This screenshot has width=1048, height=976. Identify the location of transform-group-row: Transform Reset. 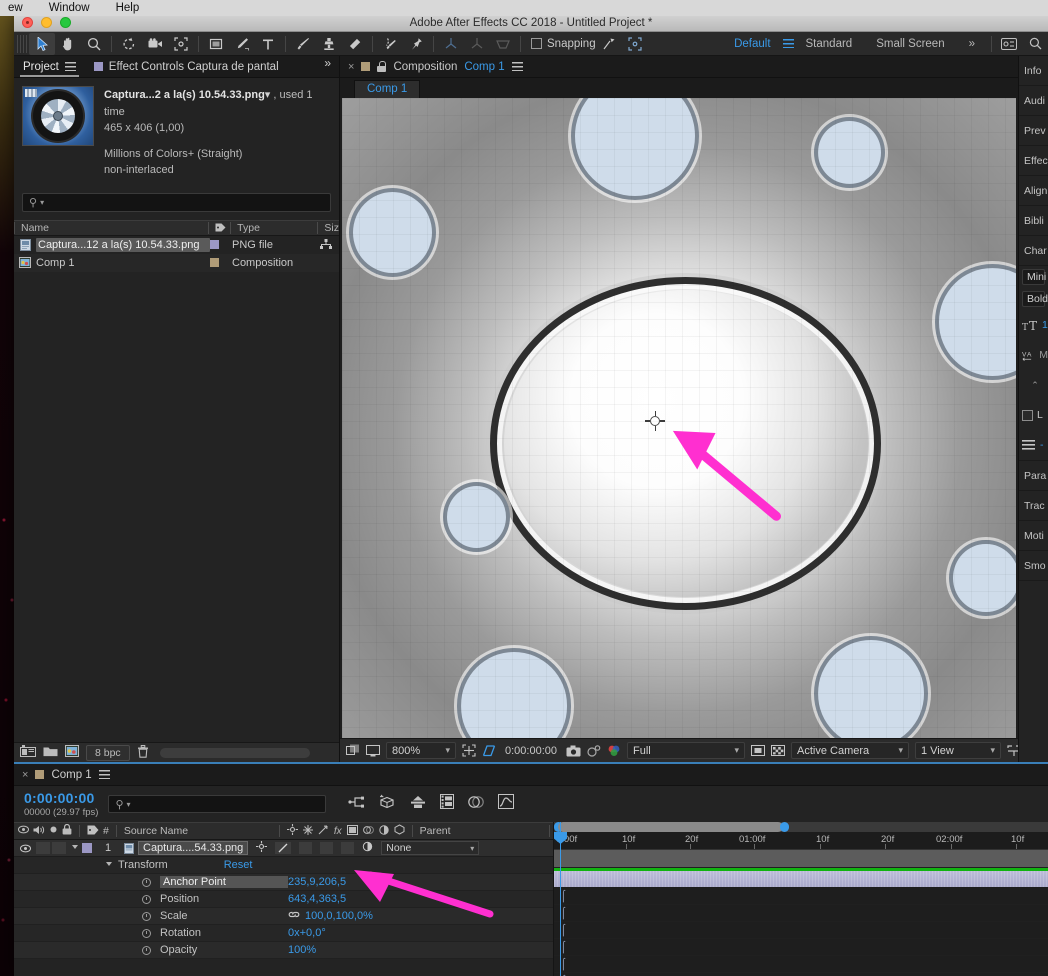
(283, 865).